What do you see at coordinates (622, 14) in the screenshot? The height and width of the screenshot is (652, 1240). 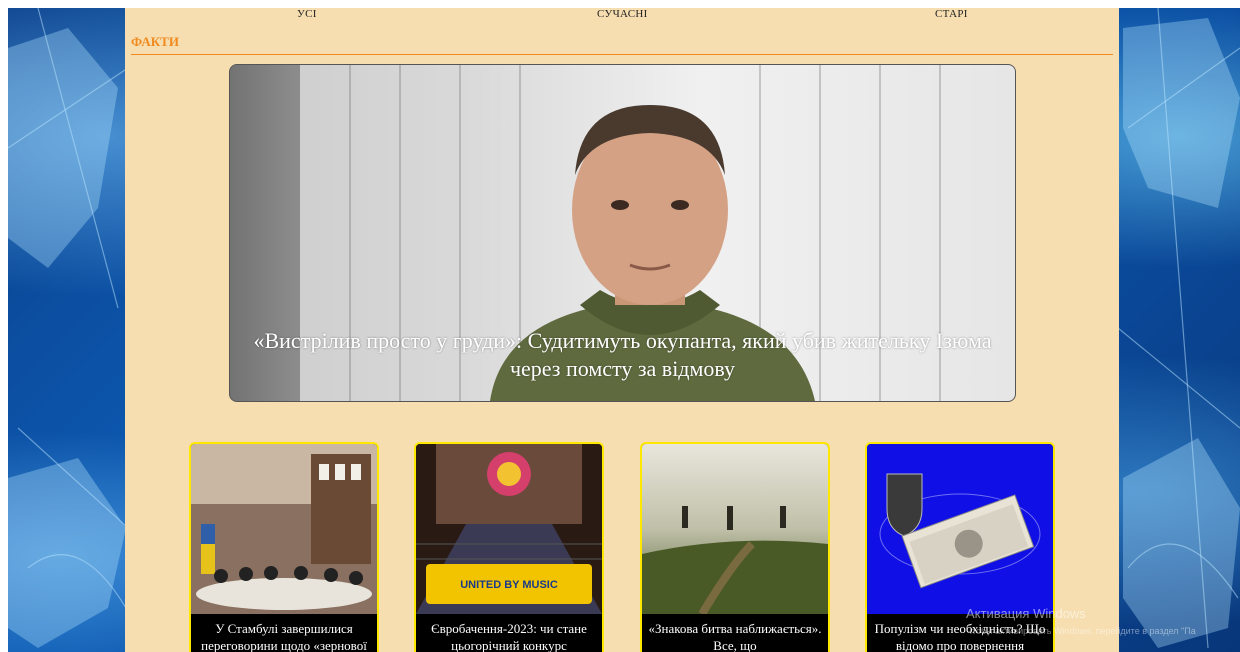 I see `nav-modern-link: СУЧАСНІ` at bounding box center [622, 14].